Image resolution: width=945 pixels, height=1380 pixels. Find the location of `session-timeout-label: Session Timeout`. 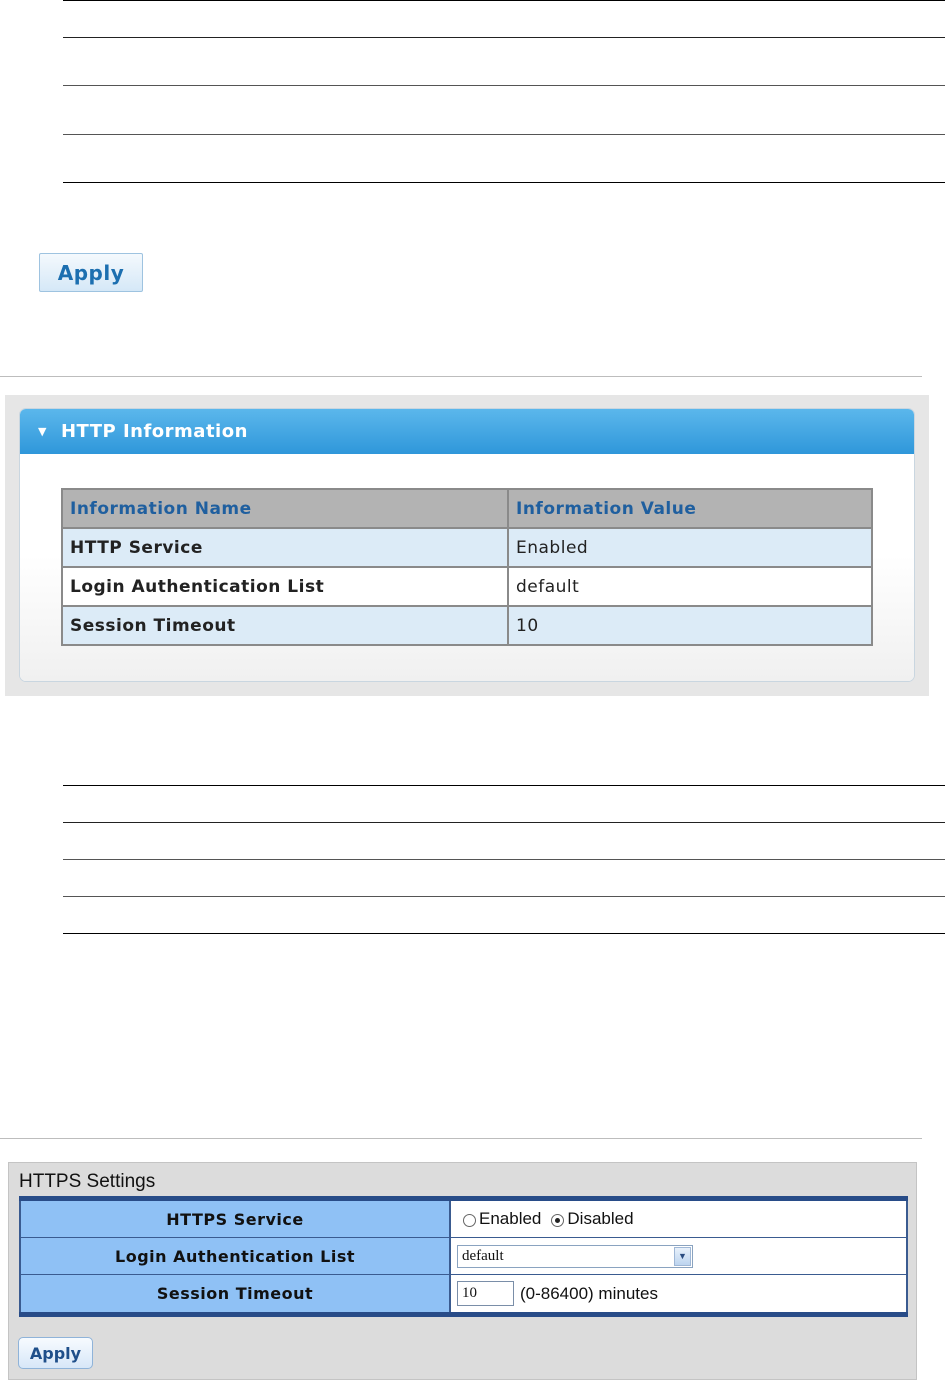

session-timeout-label: Session Timeout is located at coordinates (235, 1293).